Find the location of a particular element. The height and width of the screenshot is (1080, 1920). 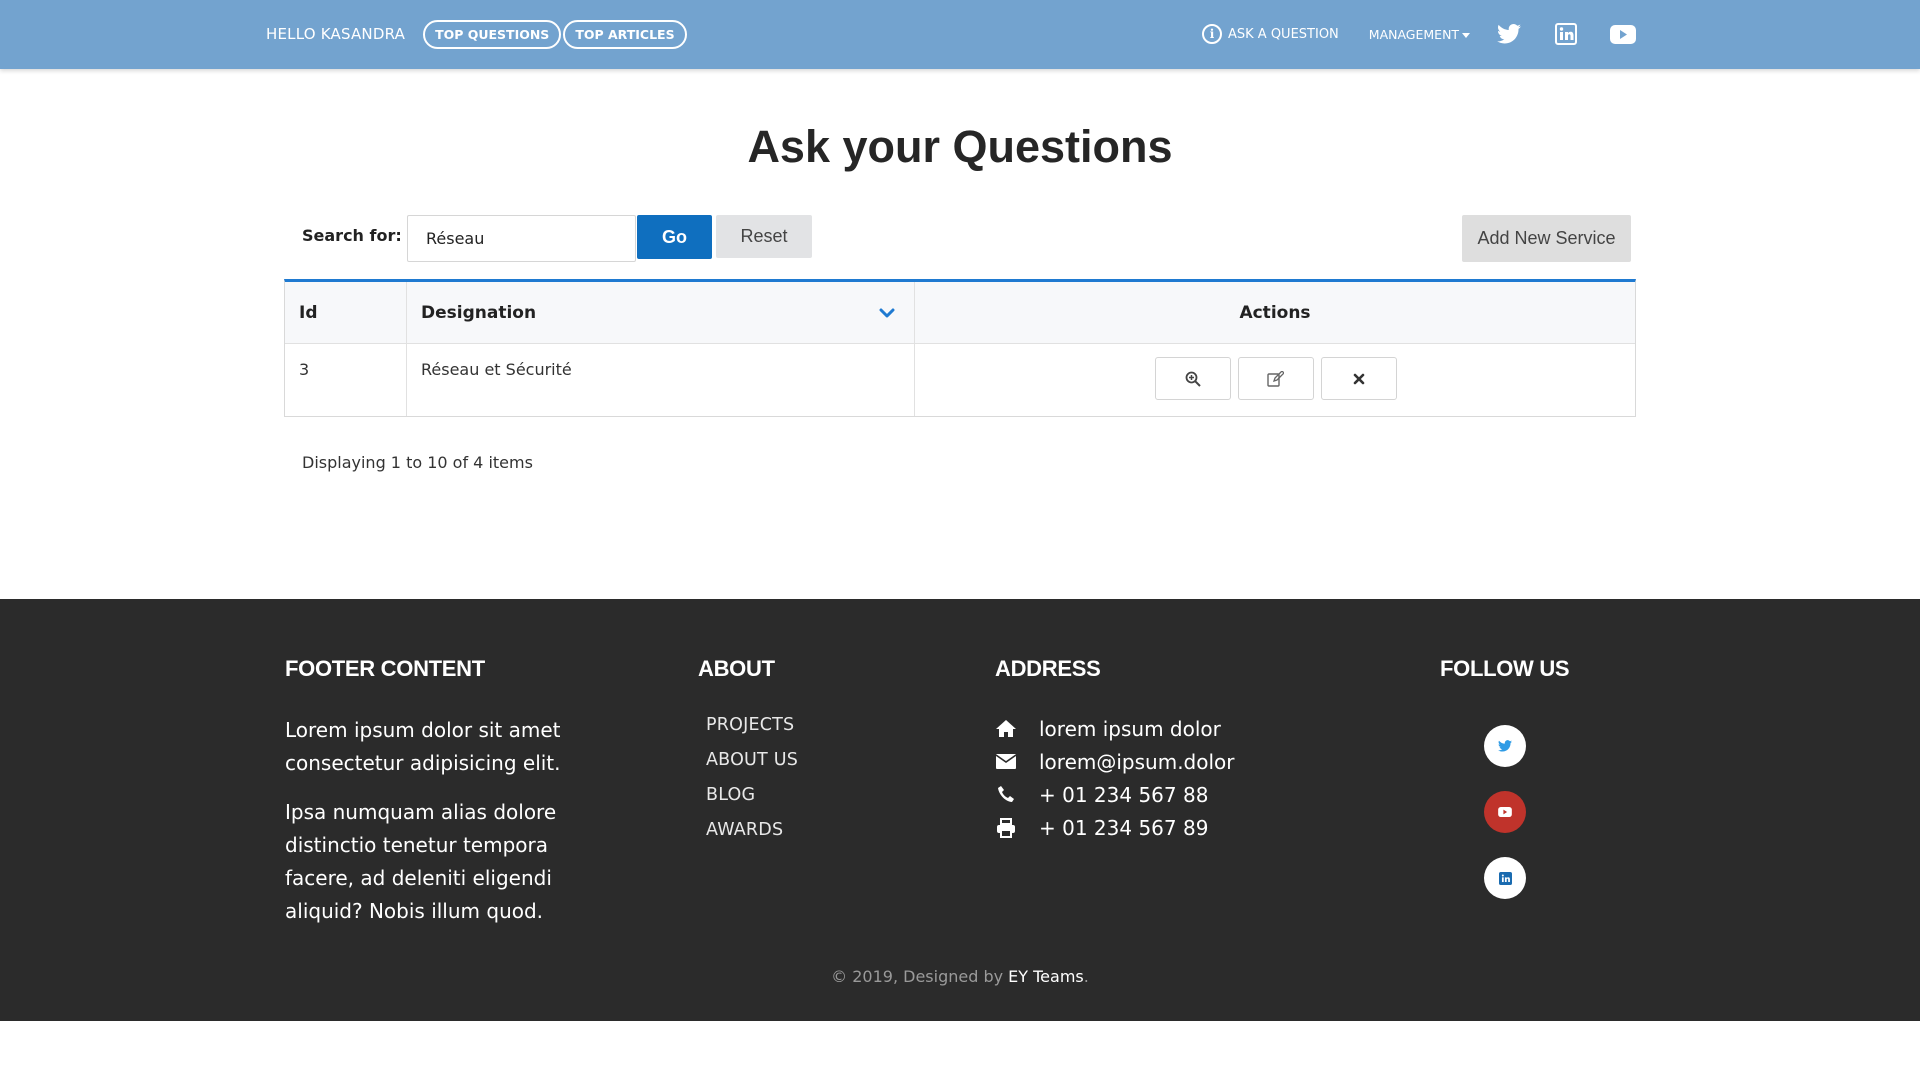

nav-right: i ASK A QUESTION MANAGEMENT is located at coordinates (1434, 34).